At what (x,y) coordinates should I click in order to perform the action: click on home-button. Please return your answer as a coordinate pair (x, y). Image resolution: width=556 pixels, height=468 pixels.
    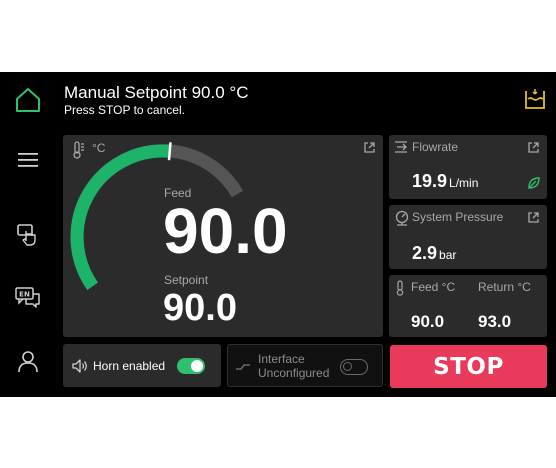
    Looking at the image, I should click on (28, 100).